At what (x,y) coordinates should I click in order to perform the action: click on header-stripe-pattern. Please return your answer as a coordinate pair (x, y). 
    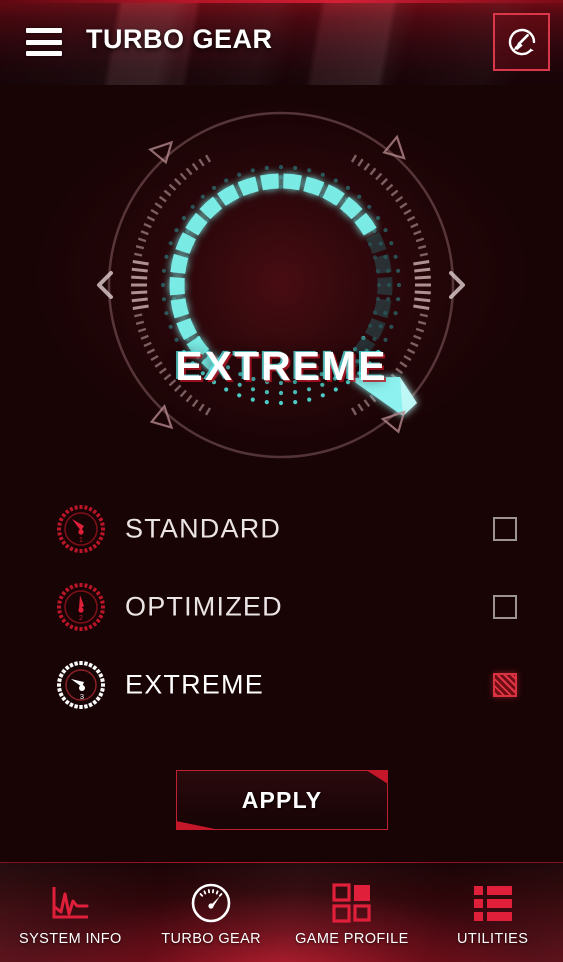
    Looking at the image, I should click on (281, 42).